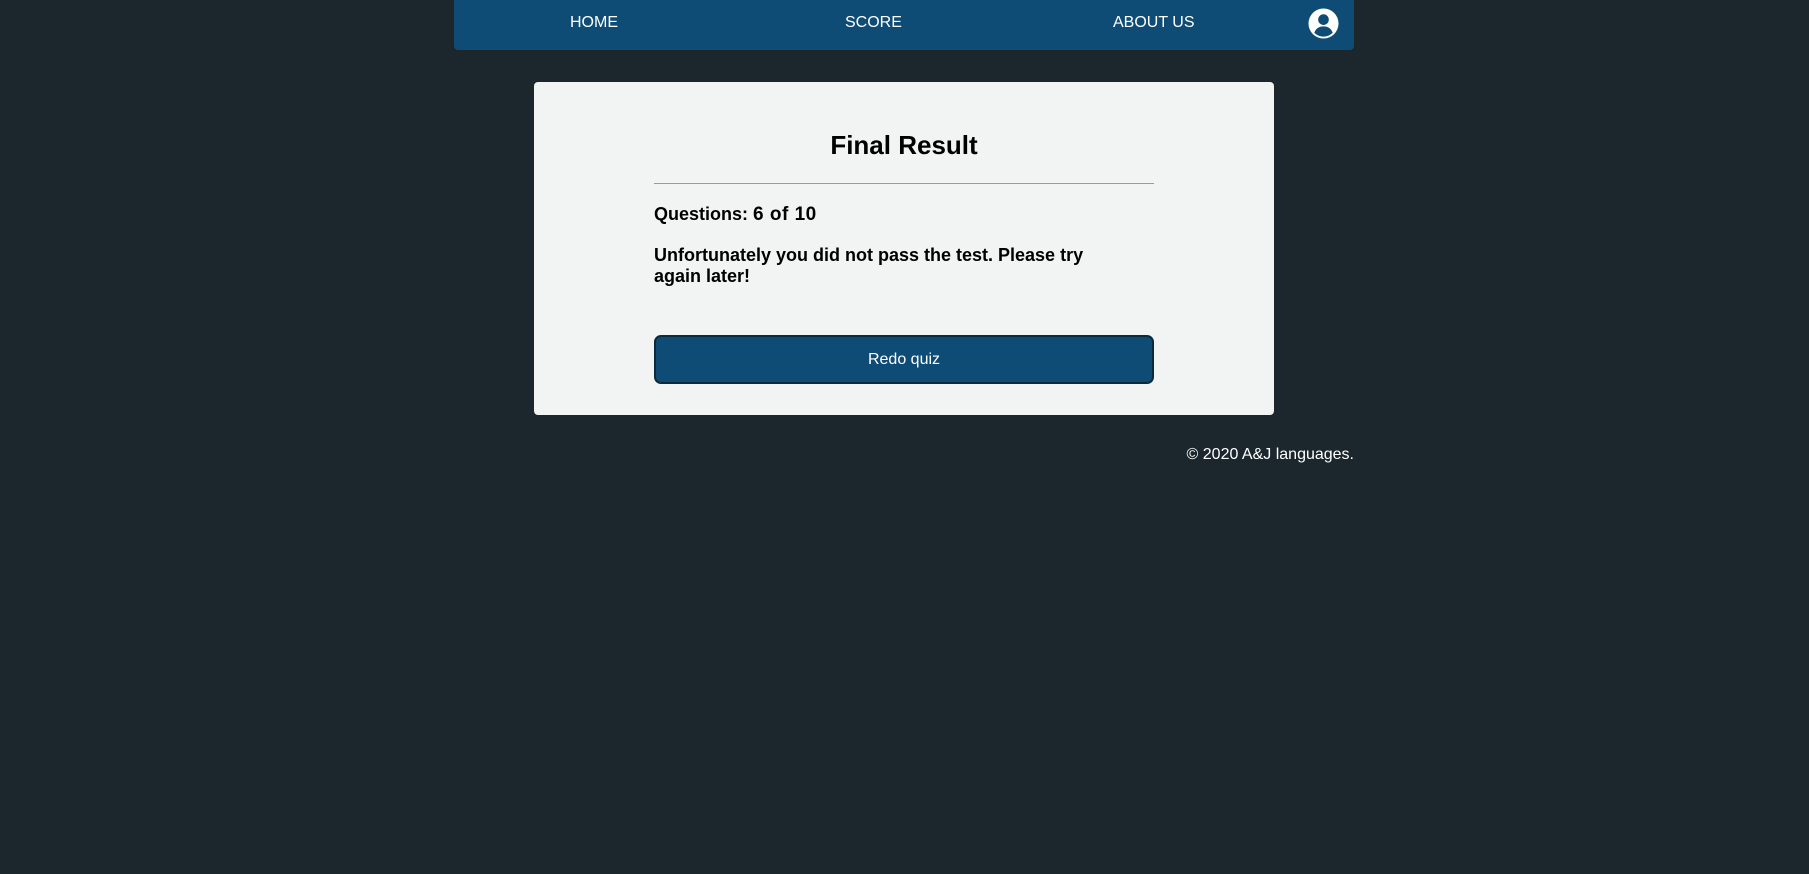 This screenshot has width=1809, height=874. I want to click on user-circle-icon, so click(1323, 23).